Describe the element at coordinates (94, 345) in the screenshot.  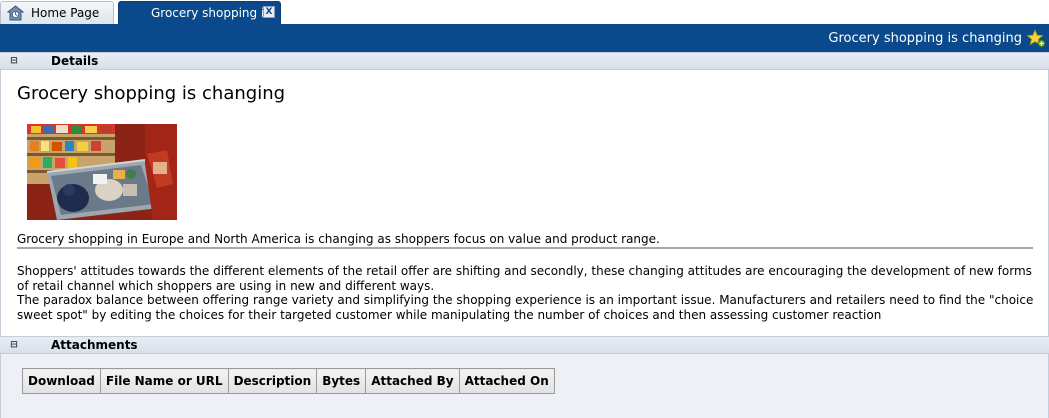
I see `attachments-section-title: Attachments` at that location.